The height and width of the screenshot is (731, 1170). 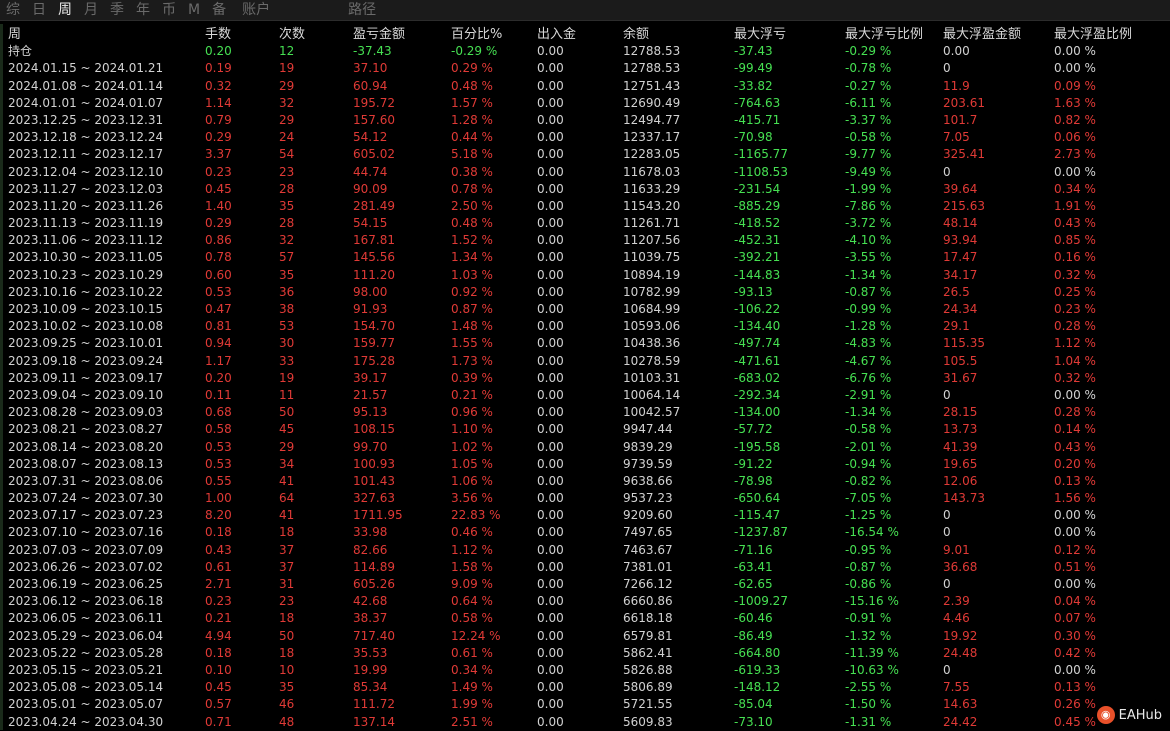 What do you see at coordinates (370, 171) in the screenshot?
I see `cell-col-3: 44.74` at bounding box center [370, 171].